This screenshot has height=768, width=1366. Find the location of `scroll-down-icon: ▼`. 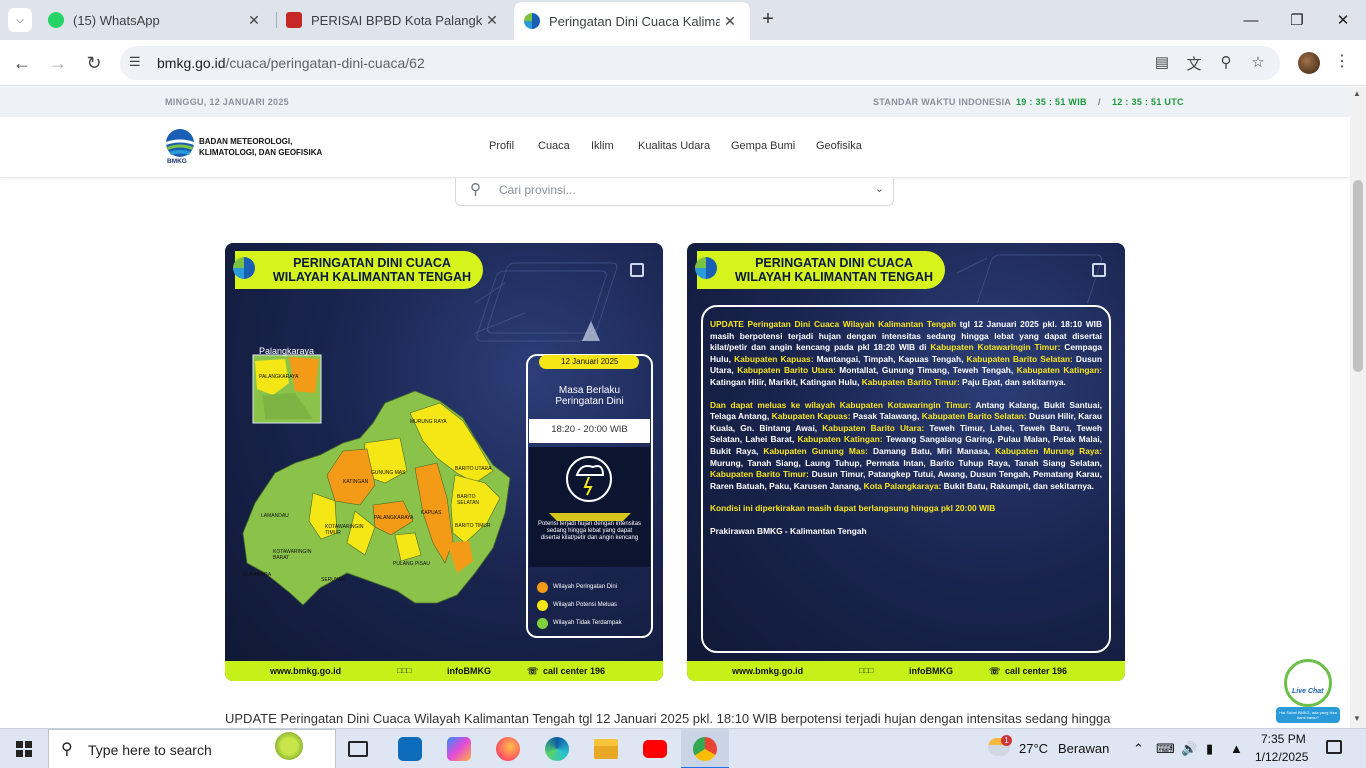

scroll-down-icon: ▼ is located at coordinates (1357, 718).